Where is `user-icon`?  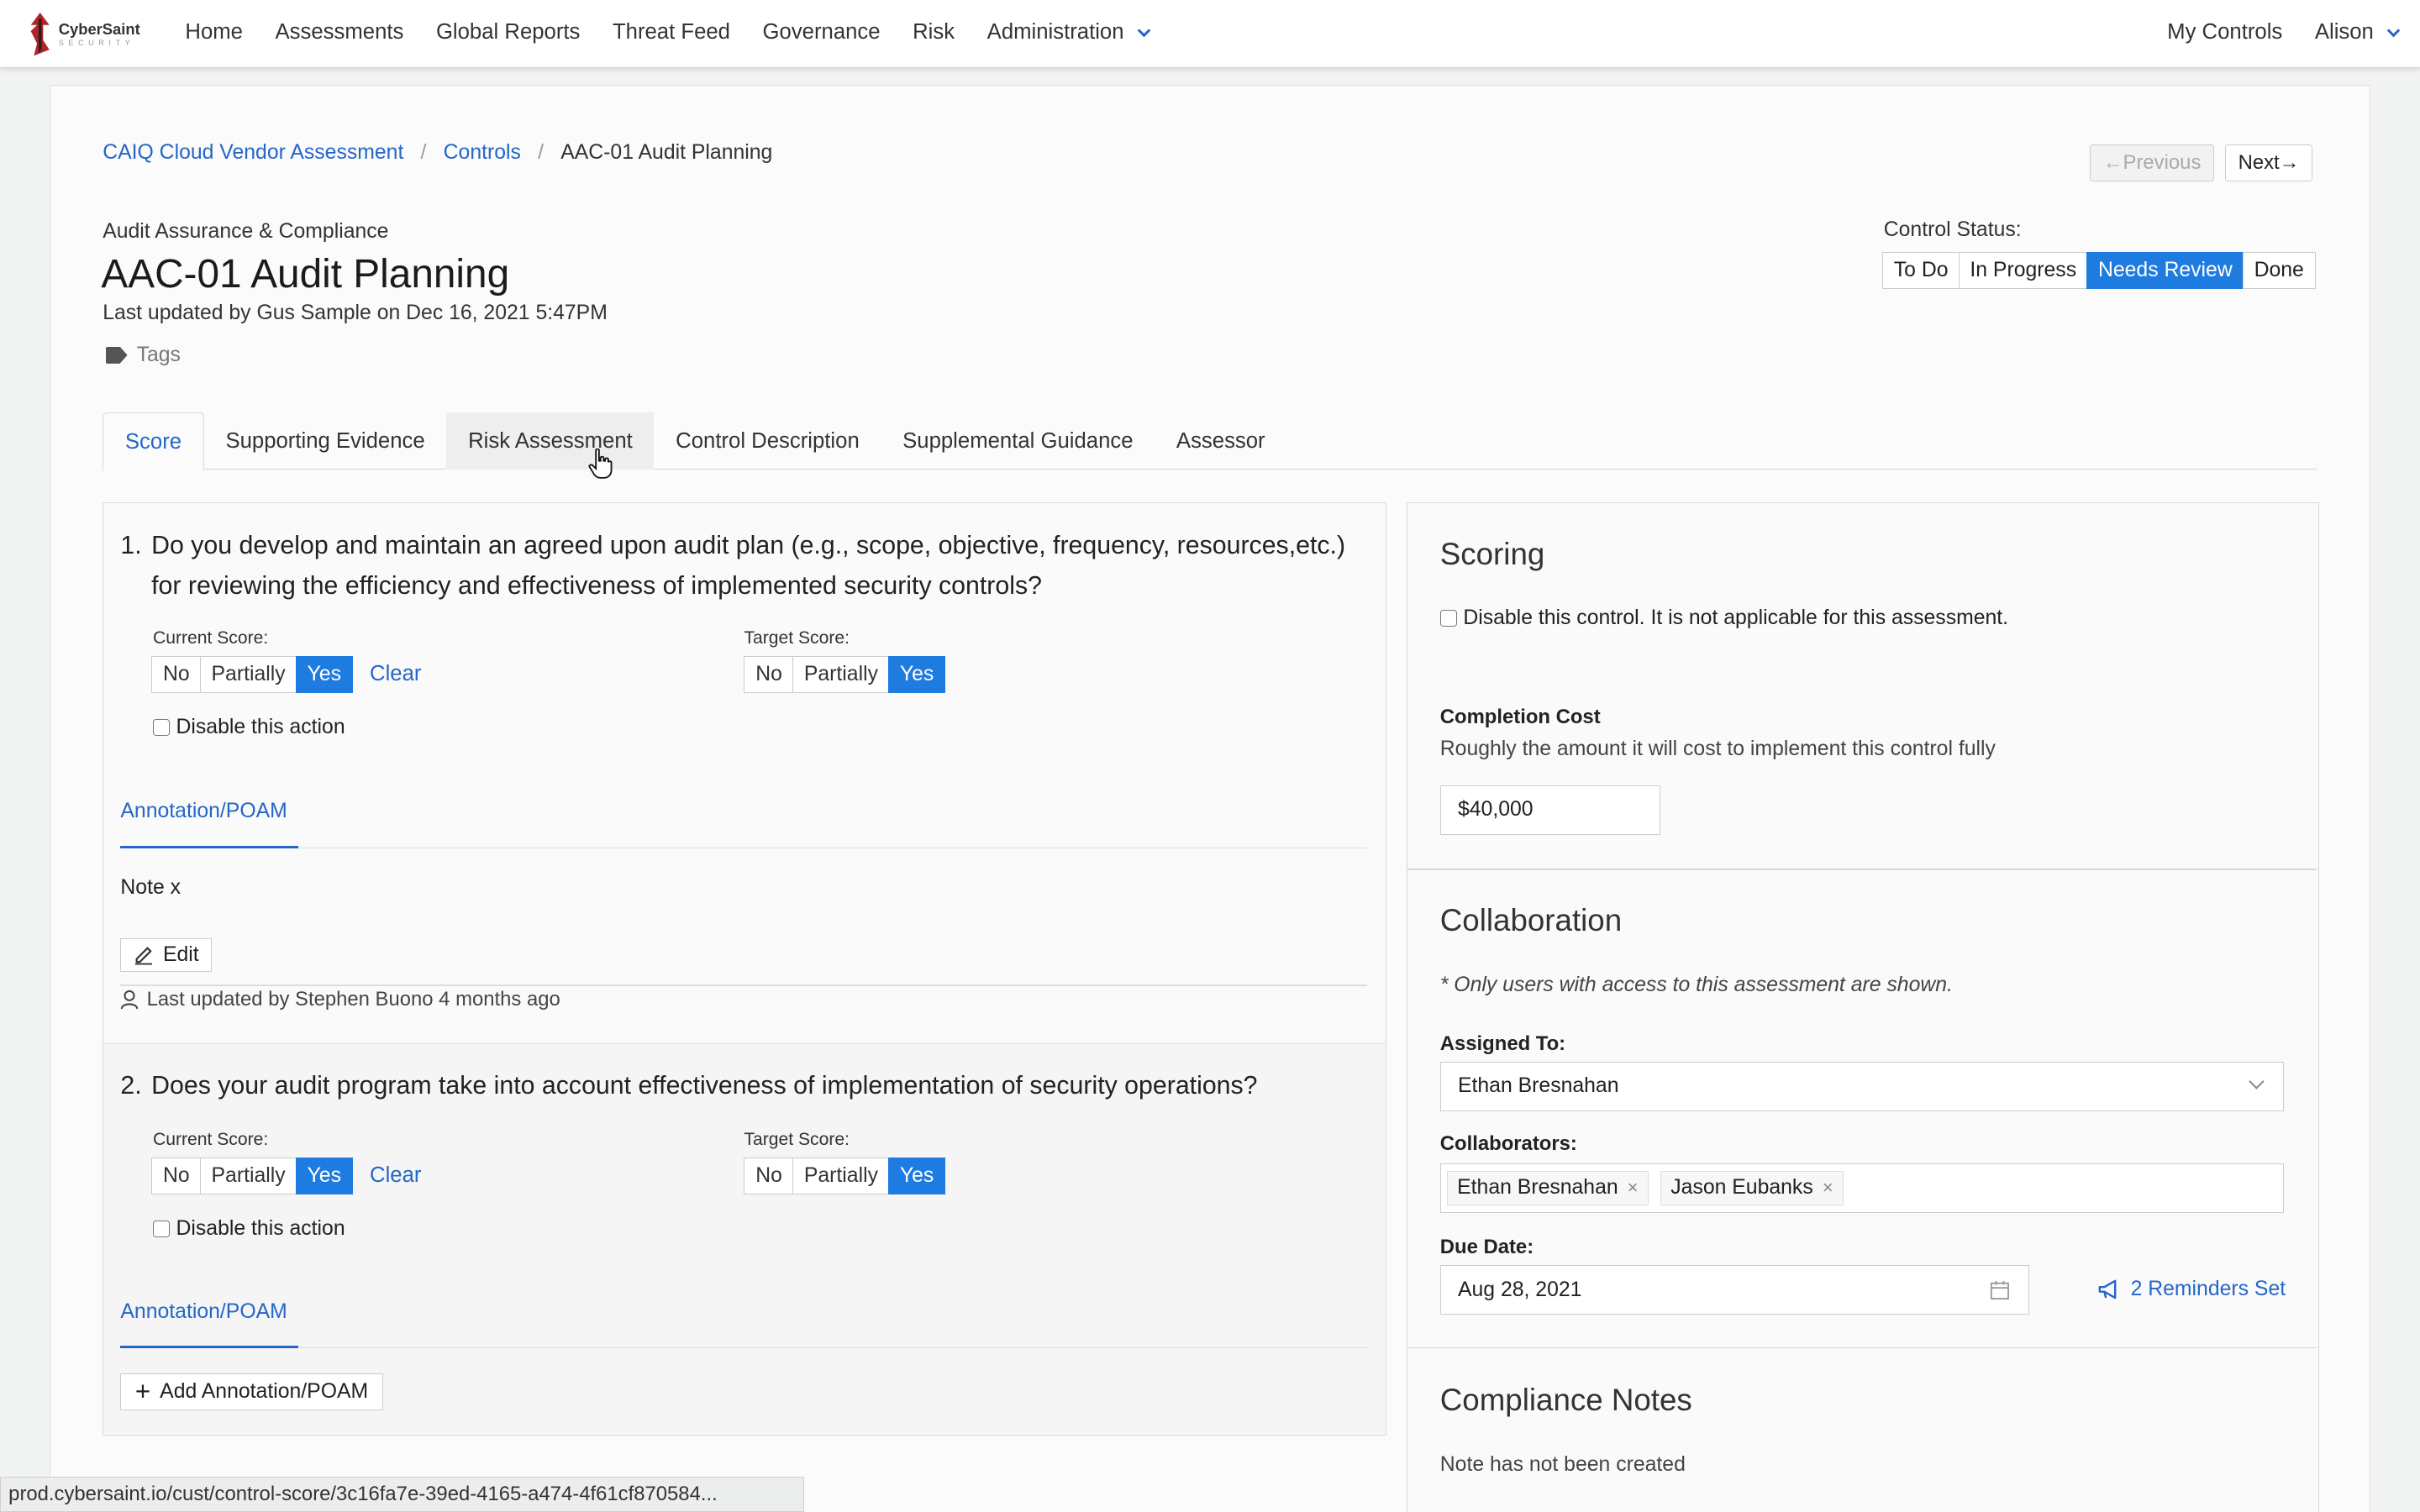 user-icon is located at coordinates (130, 999).